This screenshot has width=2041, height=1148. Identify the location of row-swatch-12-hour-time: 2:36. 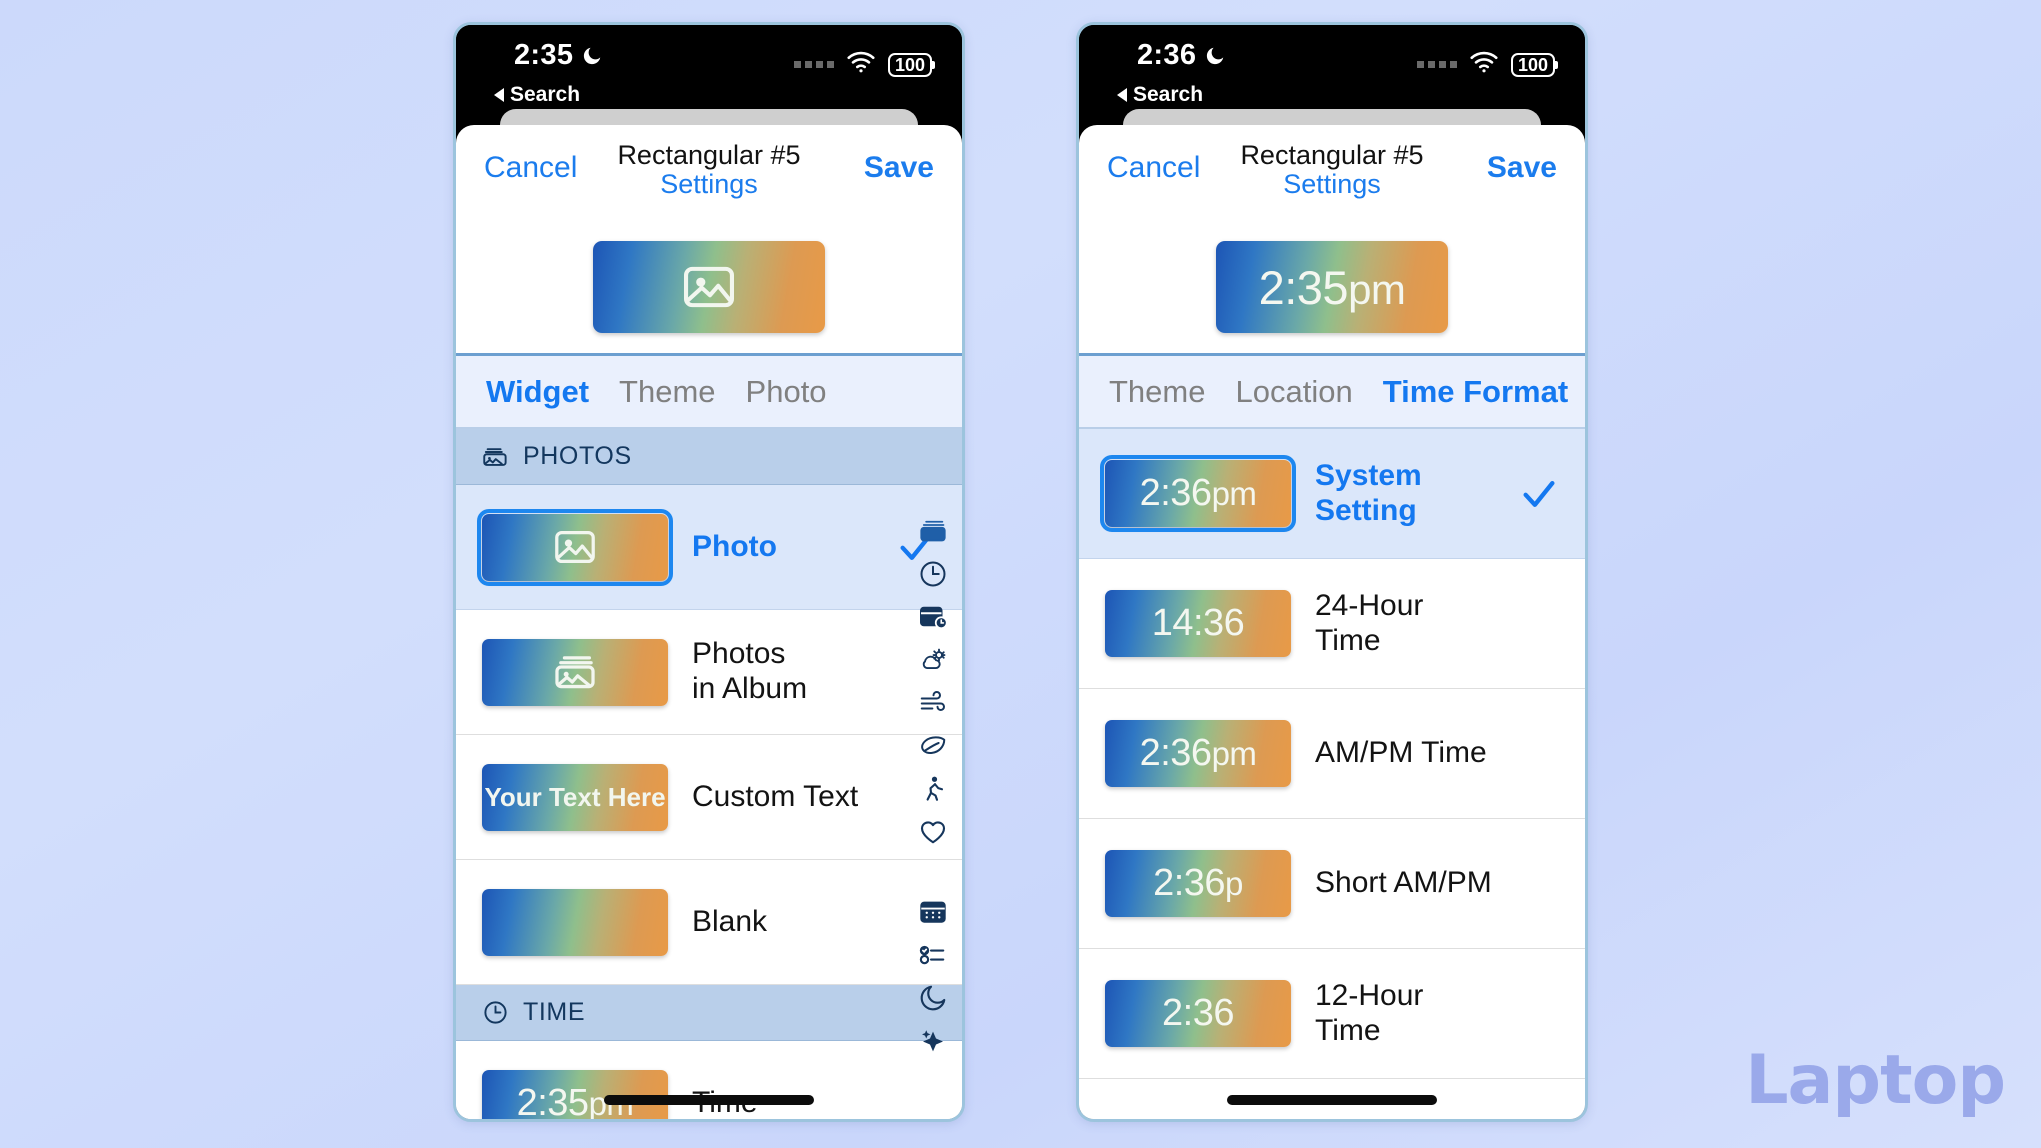
(1198, 1013).